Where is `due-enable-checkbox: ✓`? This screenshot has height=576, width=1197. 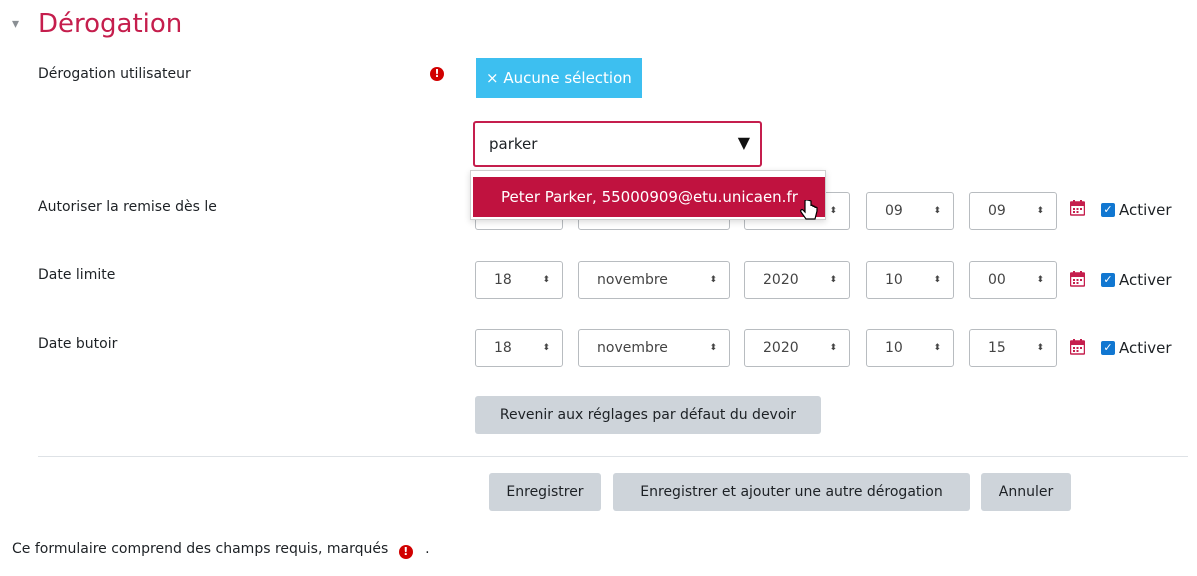
due-enable-checkbox: ✓ is located at coordinates (1108, 280).